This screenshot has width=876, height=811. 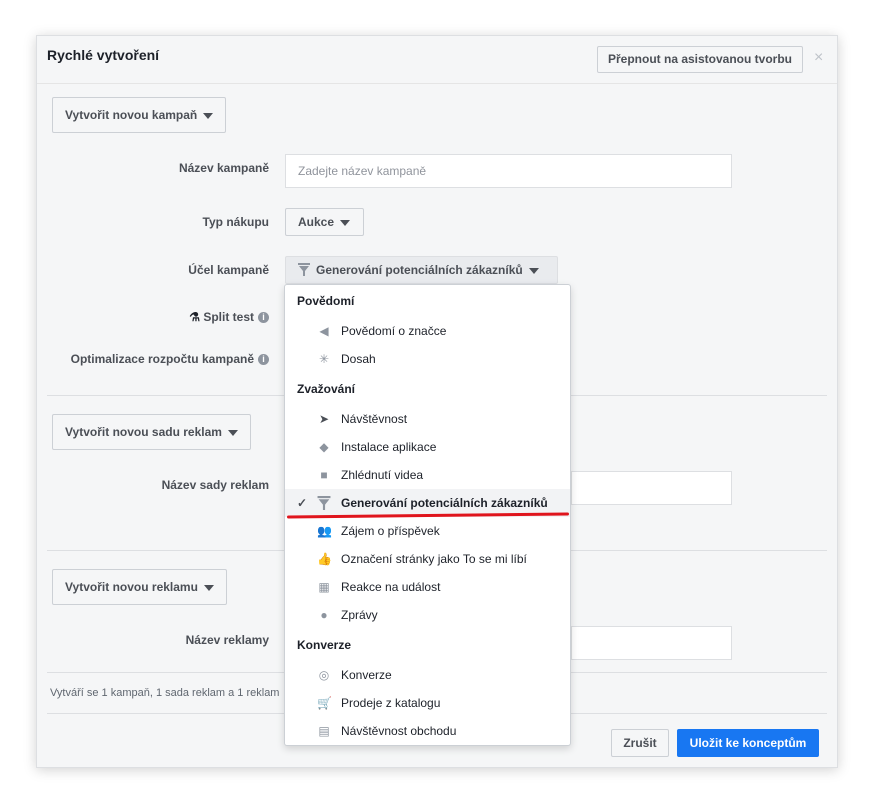 What do you see at coordinates (131, 587) in the screenshot?
I see `ad-mode-label: Vytvořit novou reklamu` at bounding box center [131, 587].